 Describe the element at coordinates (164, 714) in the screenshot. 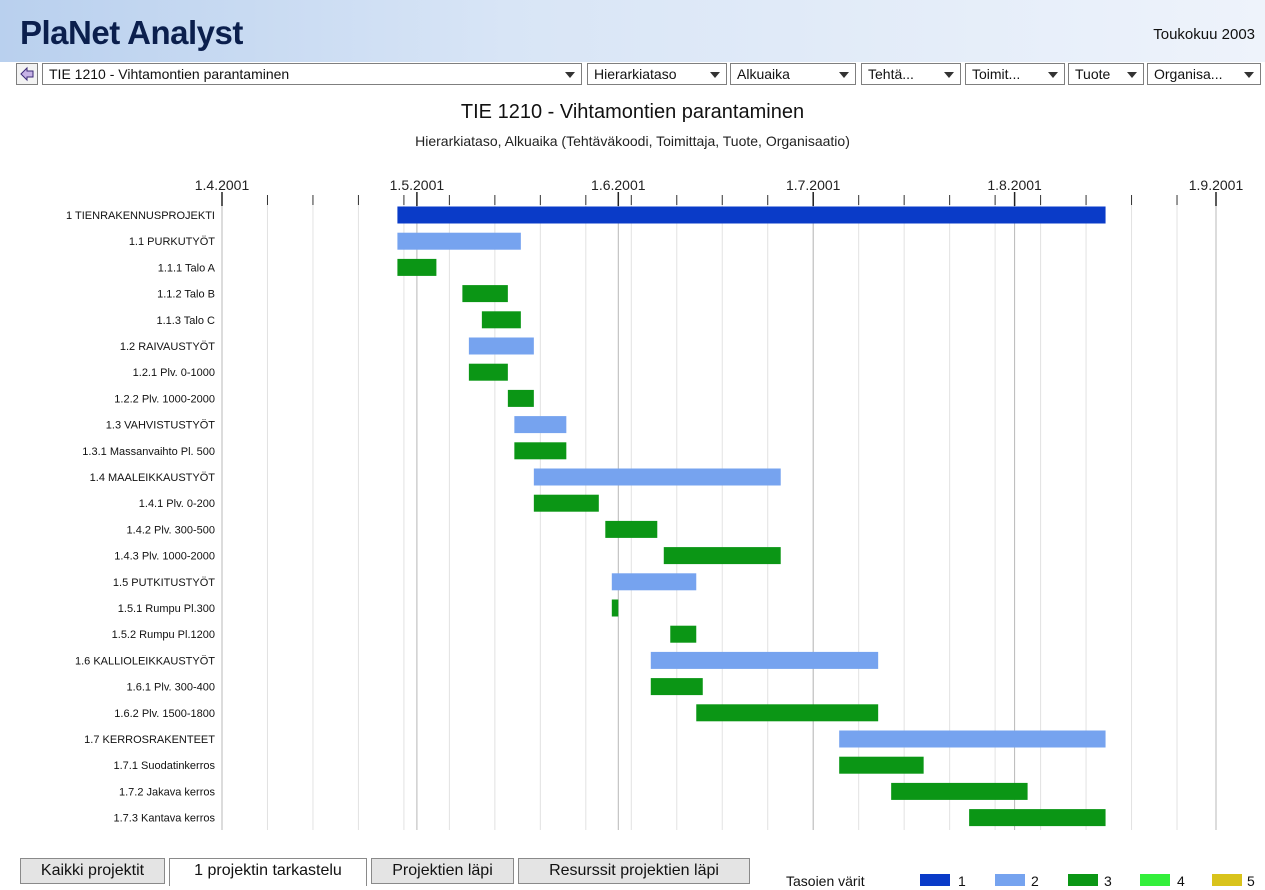

I see `task-label: 1.6.2 Plv. 1500-1800` at that location.